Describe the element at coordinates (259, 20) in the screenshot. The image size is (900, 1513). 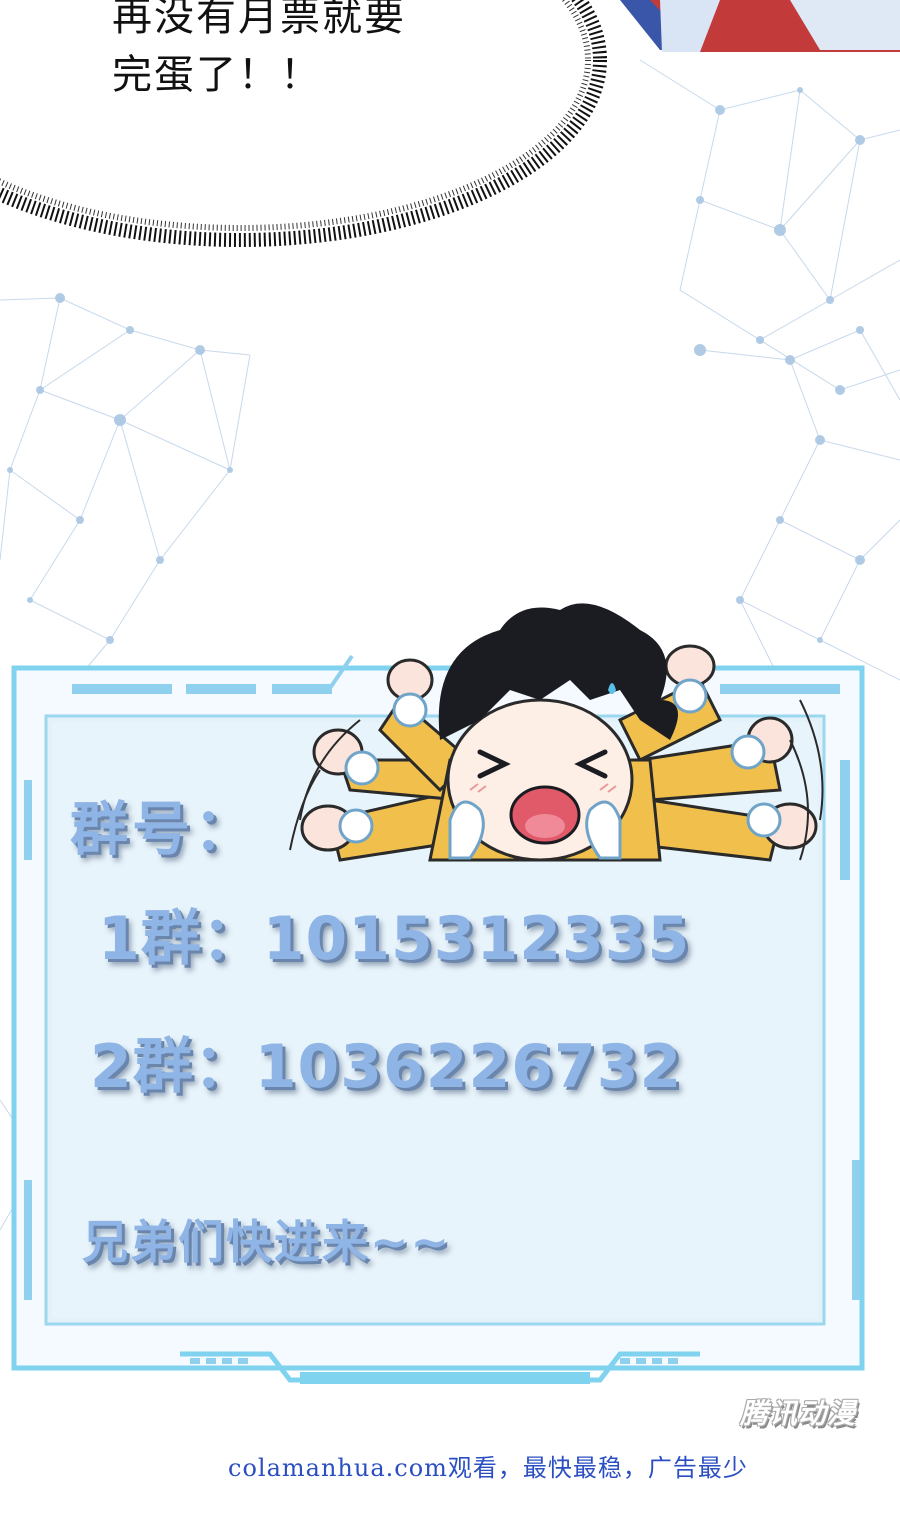
I see `speech-line-1: 再没有月票就要` at that location.